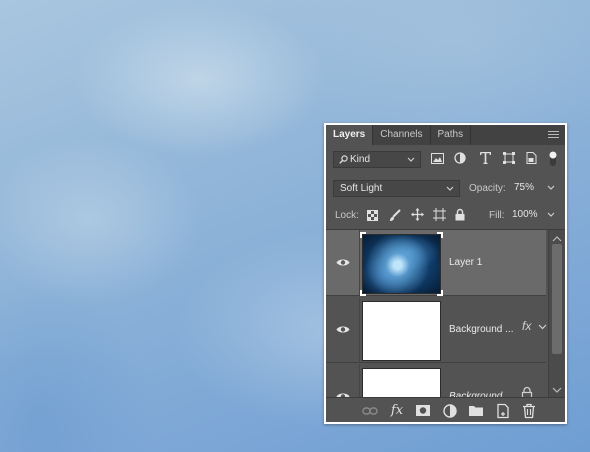  What do you see at coordinates (395, 215) in the screenshot?
I see `lock-image-pixels-icon` at bounding box center [395, 215].